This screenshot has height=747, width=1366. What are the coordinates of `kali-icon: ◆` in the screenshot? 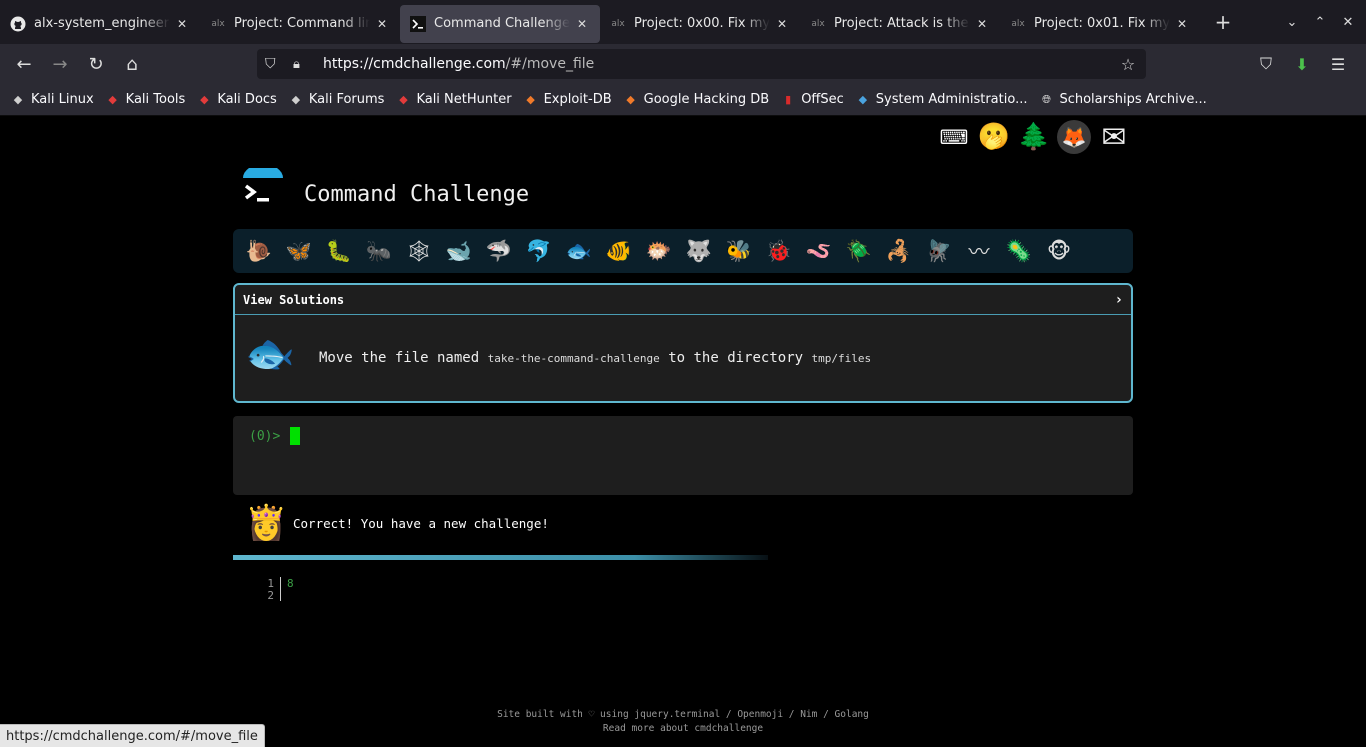 It's located at (18, 99).